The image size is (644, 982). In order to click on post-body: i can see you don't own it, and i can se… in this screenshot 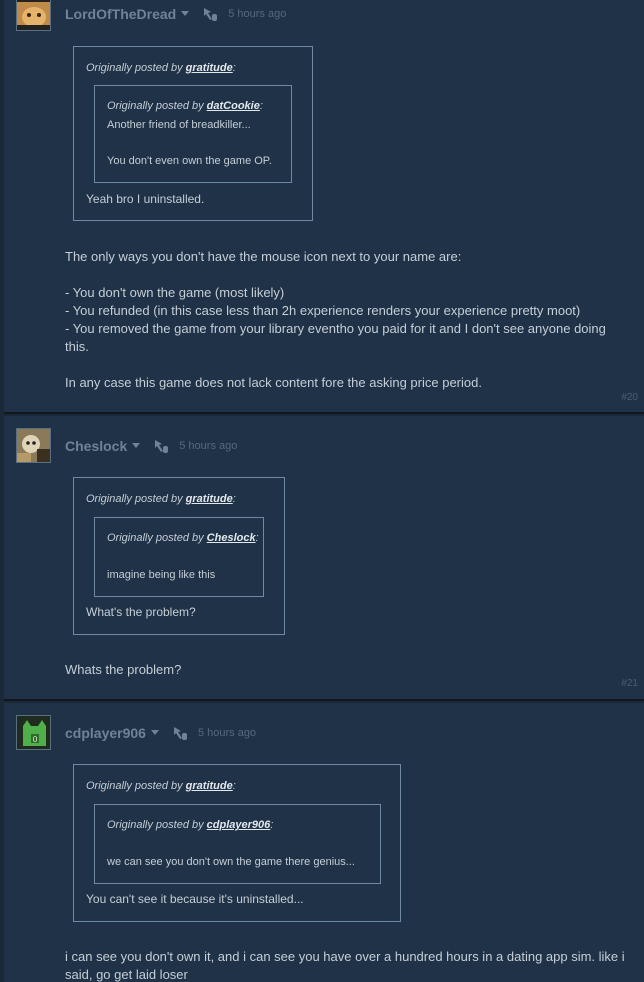, I will do `click(347, 965)`.